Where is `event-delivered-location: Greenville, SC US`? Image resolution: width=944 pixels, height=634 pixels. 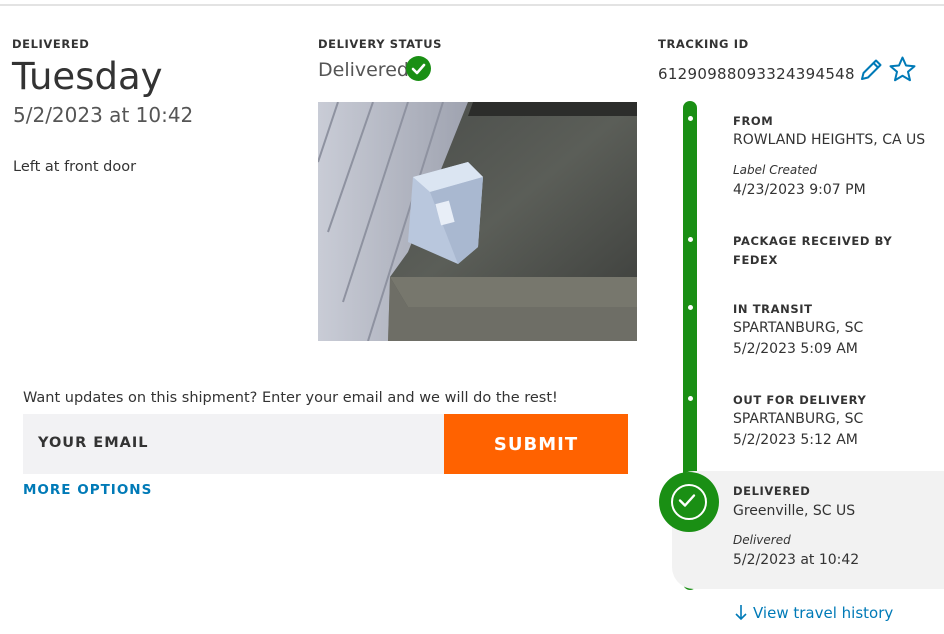 event-delivered-location: Greenville, SC US is located at coordinates (794, 511).